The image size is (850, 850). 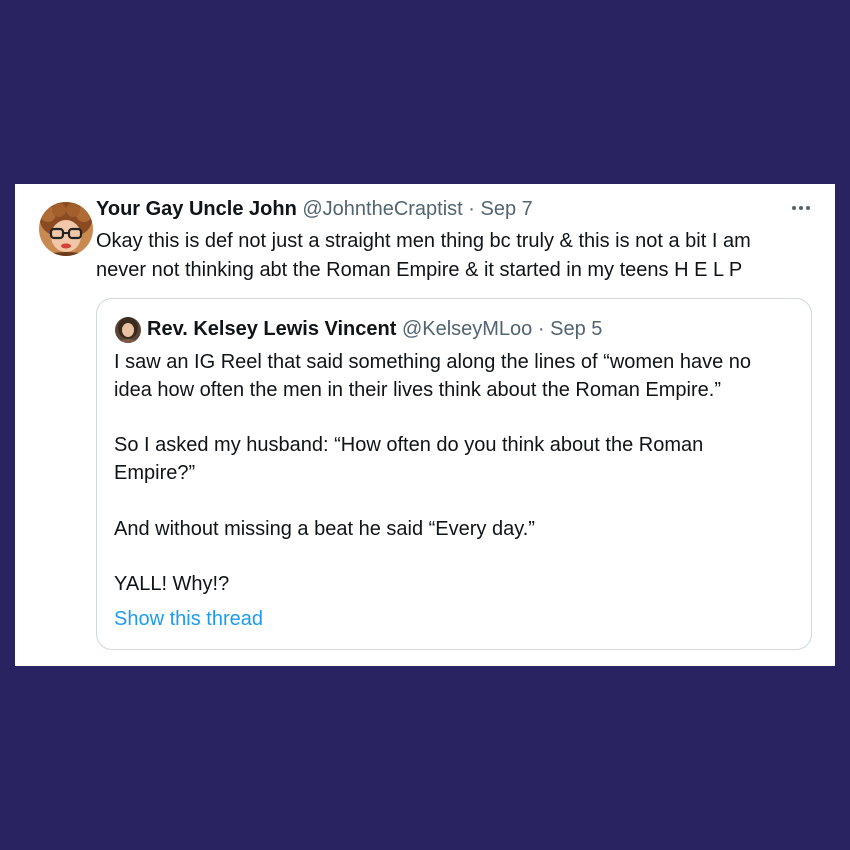 What do you see at coordinates (467, 329) in the screenshot?
I see `quoted-author-handle: @KelseyMLoo` at bounding box center [467, 329].